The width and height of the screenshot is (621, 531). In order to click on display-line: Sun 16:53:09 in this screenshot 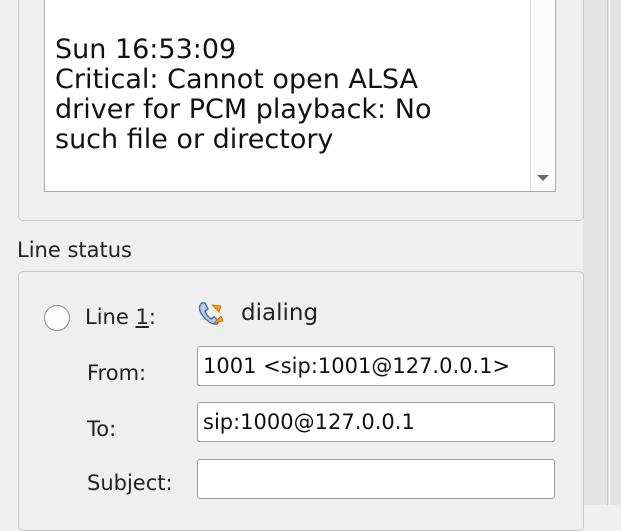, I will do `click(146, 49)`.